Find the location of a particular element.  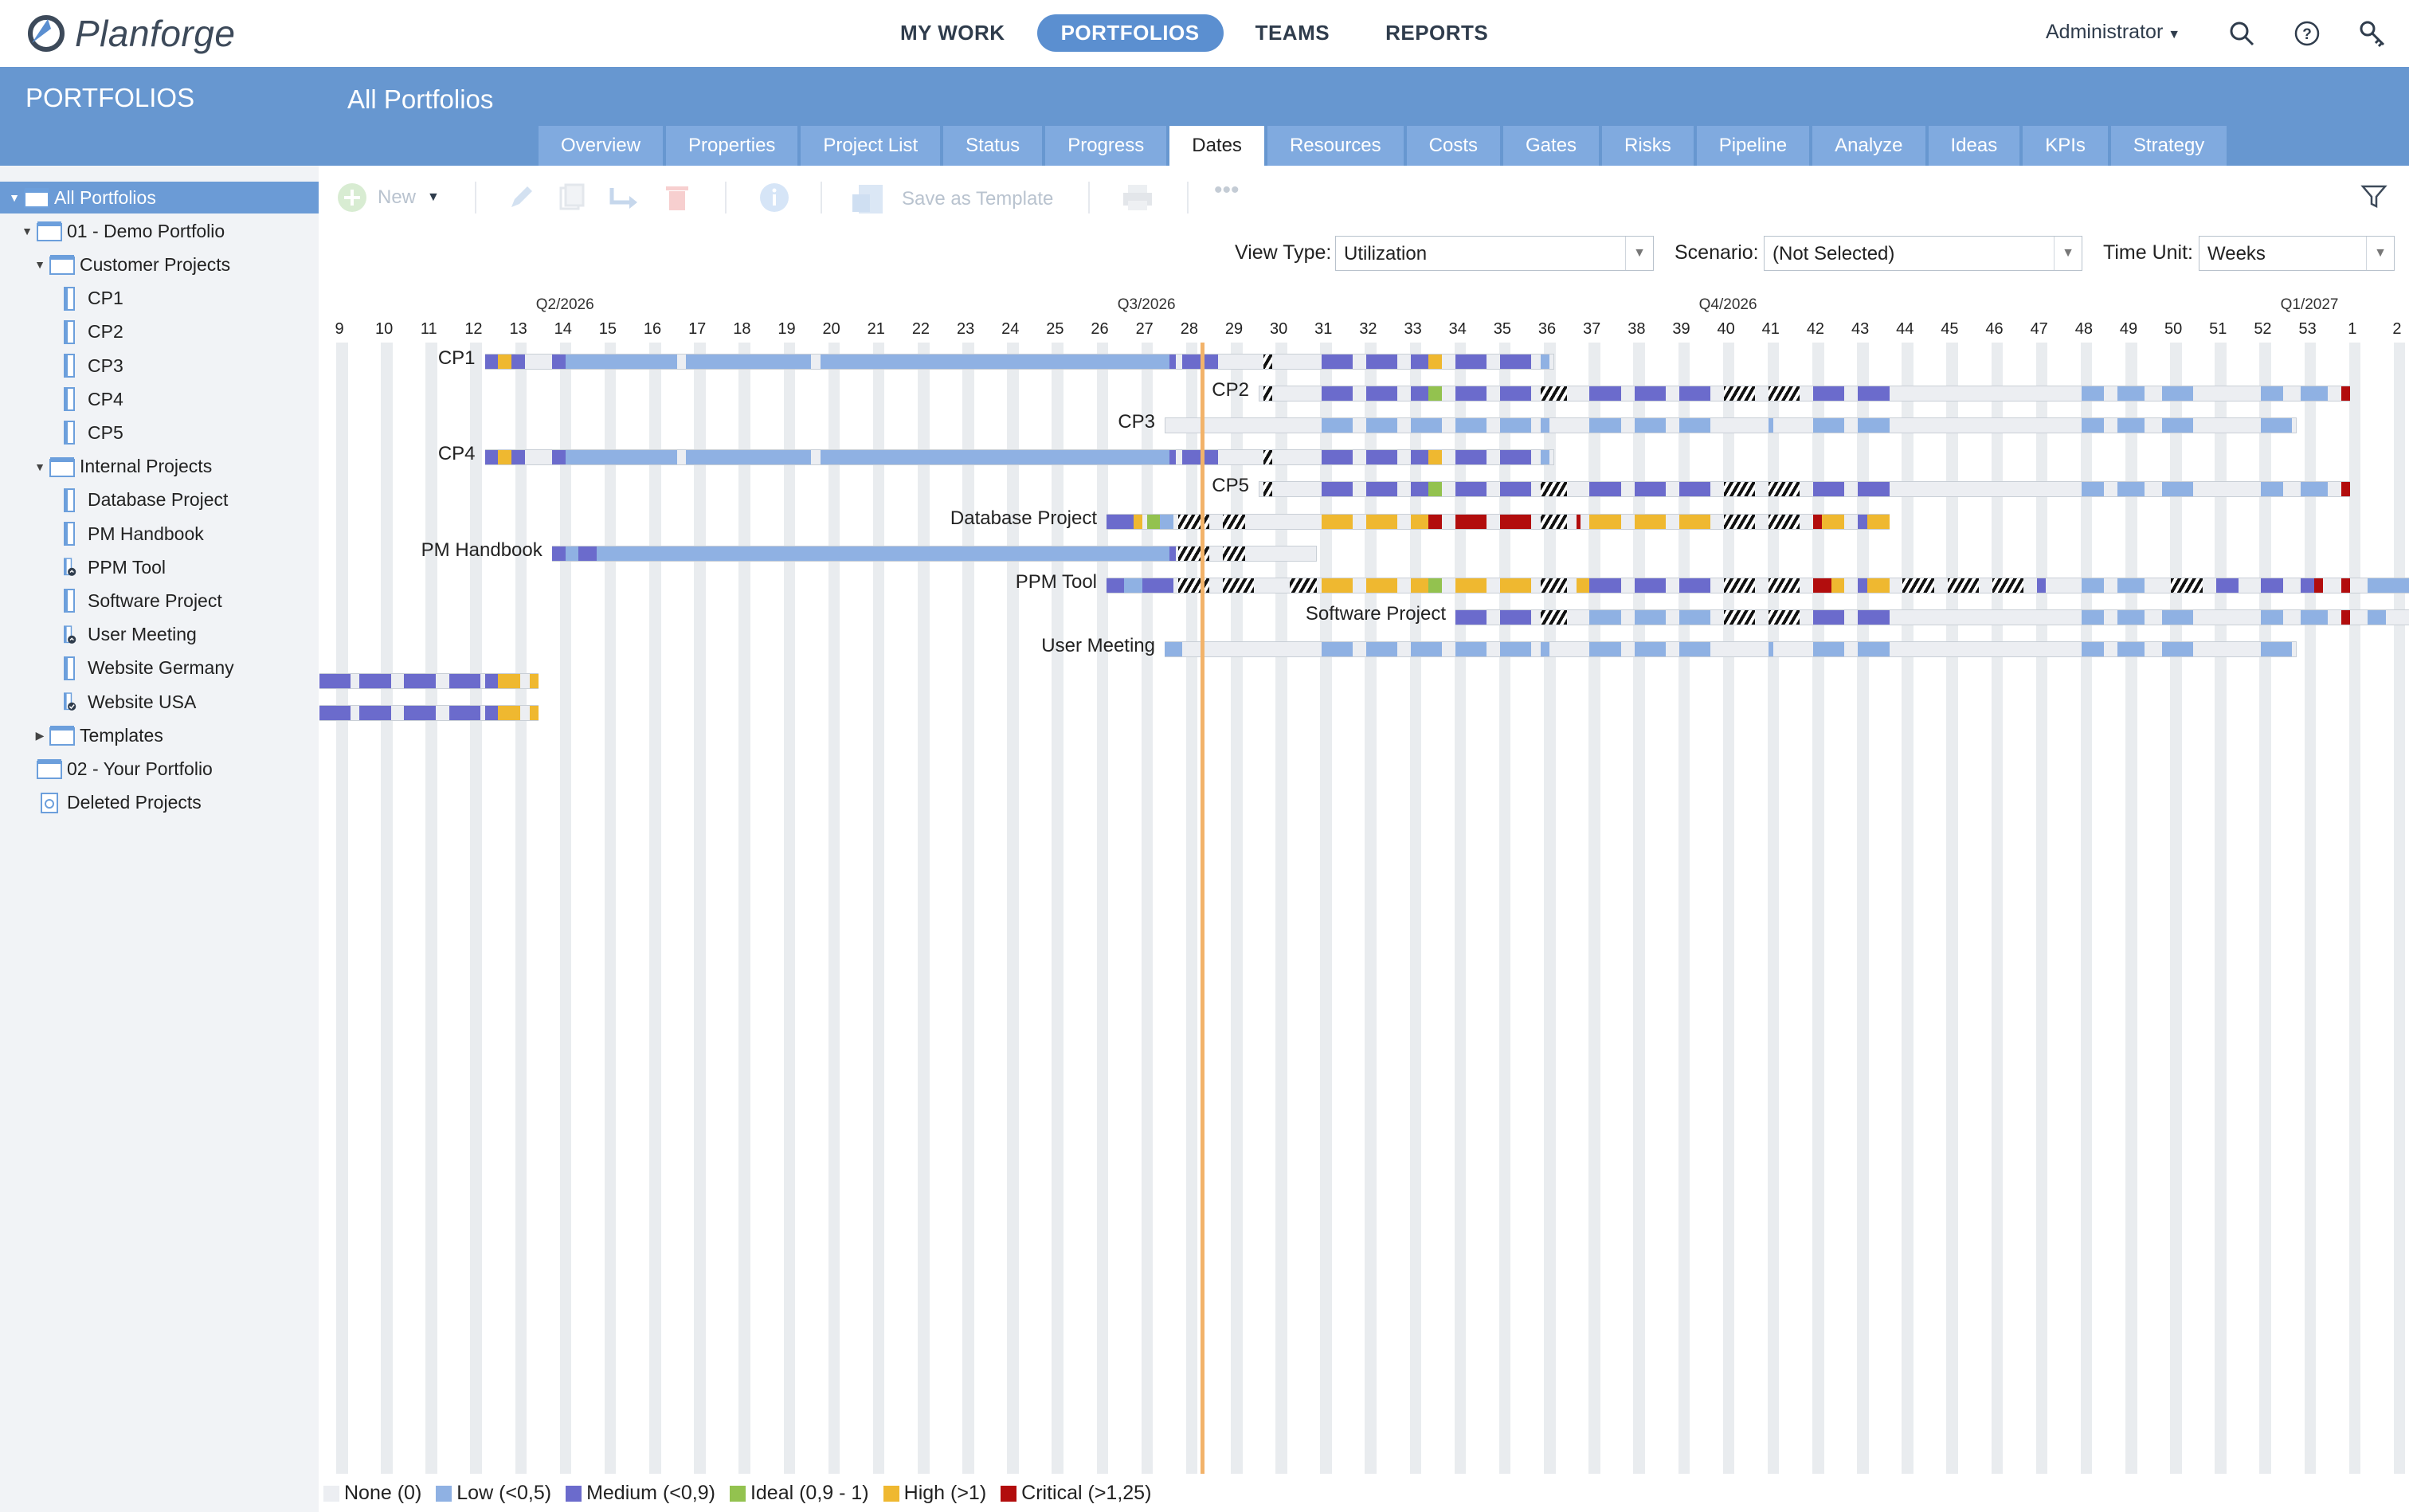

project-bar-label: CP5 is located at coordinates (1230, 486).